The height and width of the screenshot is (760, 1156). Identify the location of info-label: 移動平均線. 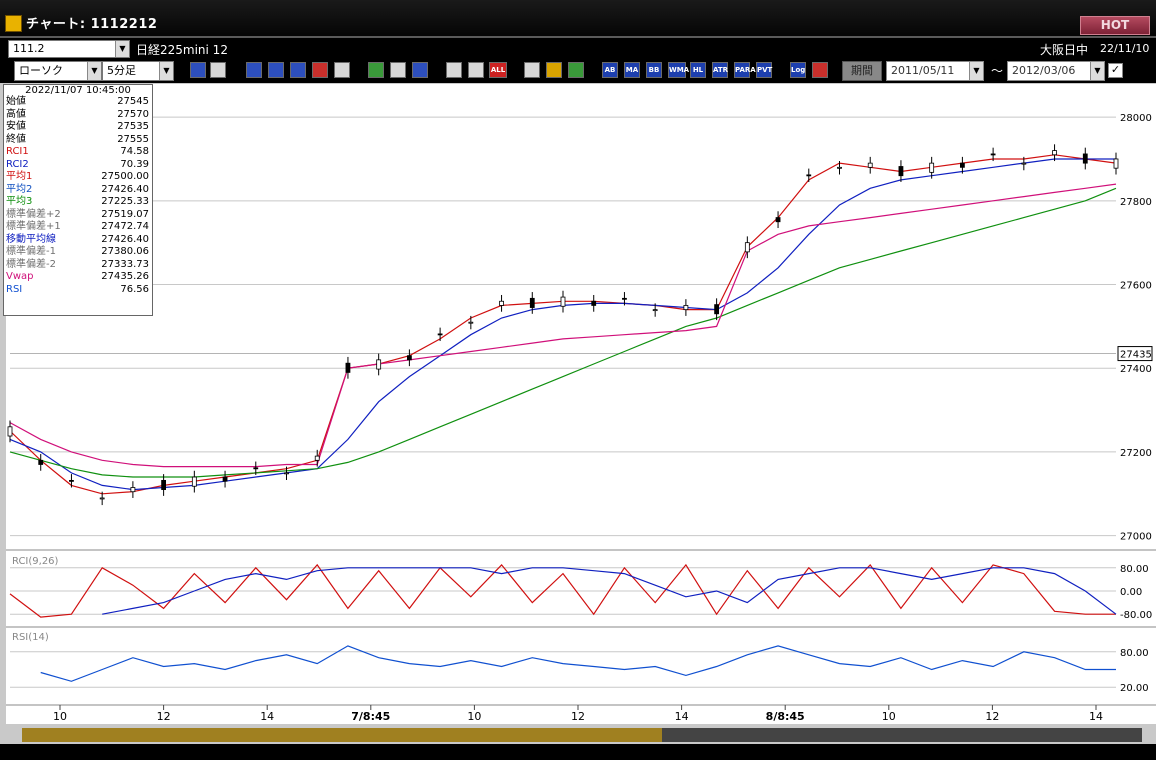
(31, 239).